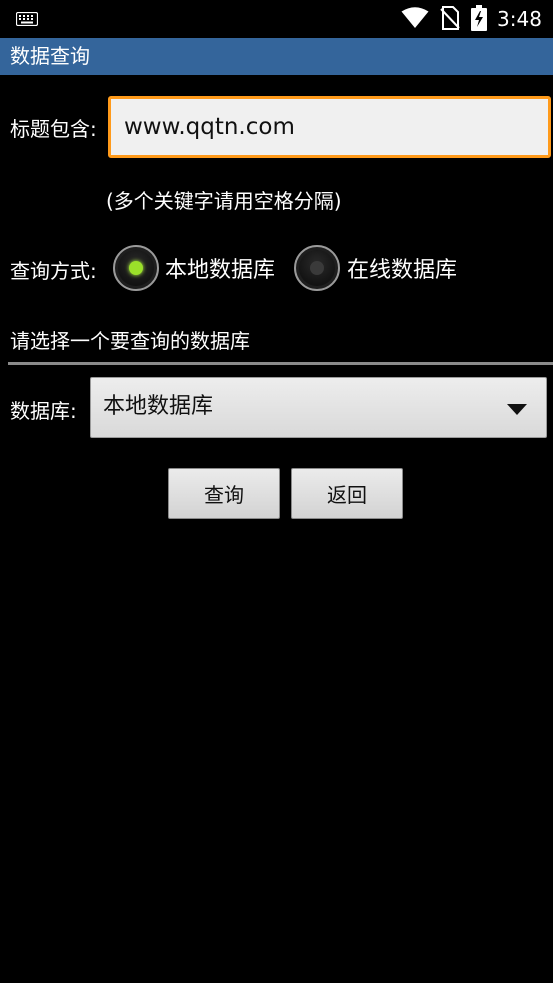 Image resolution: width=553 pixels, height=983 pixels. Describe the element at coordinates (53, 129) in the screenshot. I see `title-contains-label: 标题包含:` at that location.